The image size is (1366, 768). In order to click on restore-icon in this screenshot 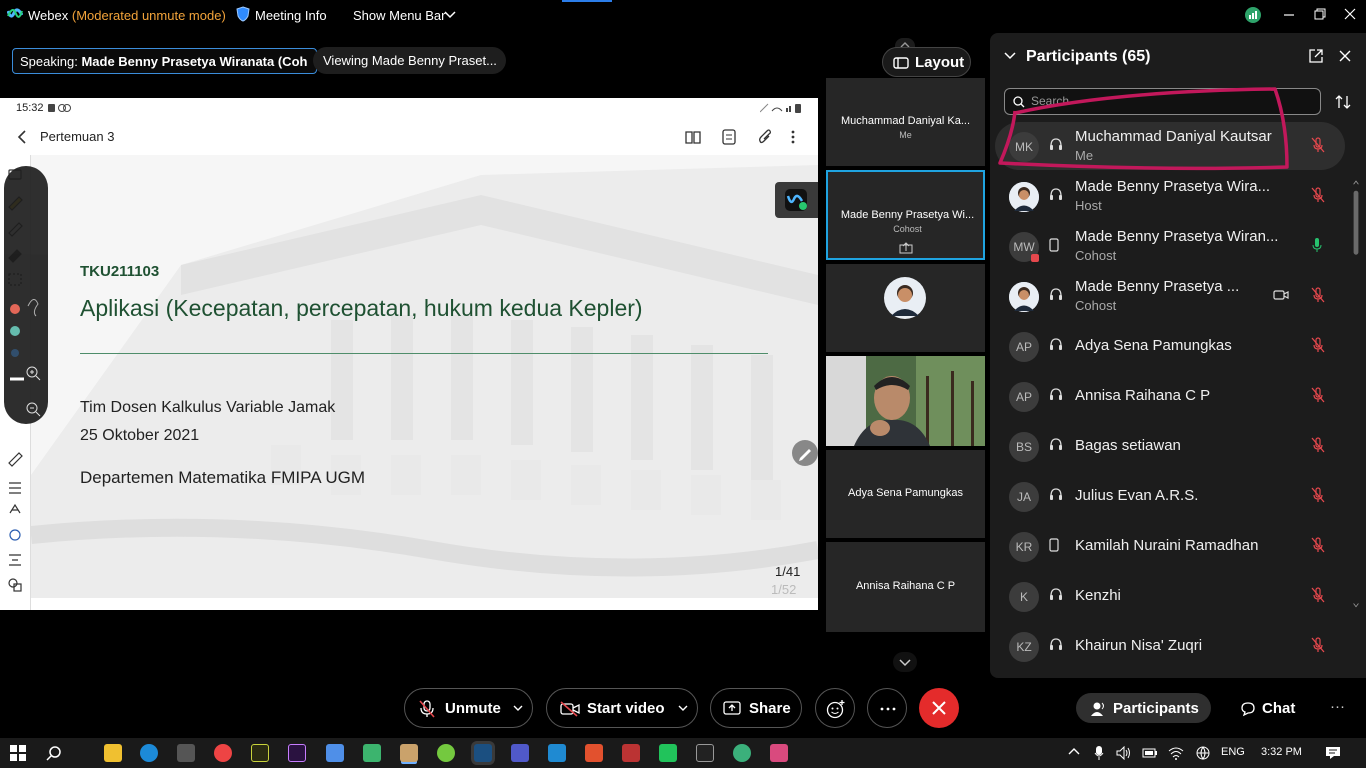, I will do `click(1320, 14)`.